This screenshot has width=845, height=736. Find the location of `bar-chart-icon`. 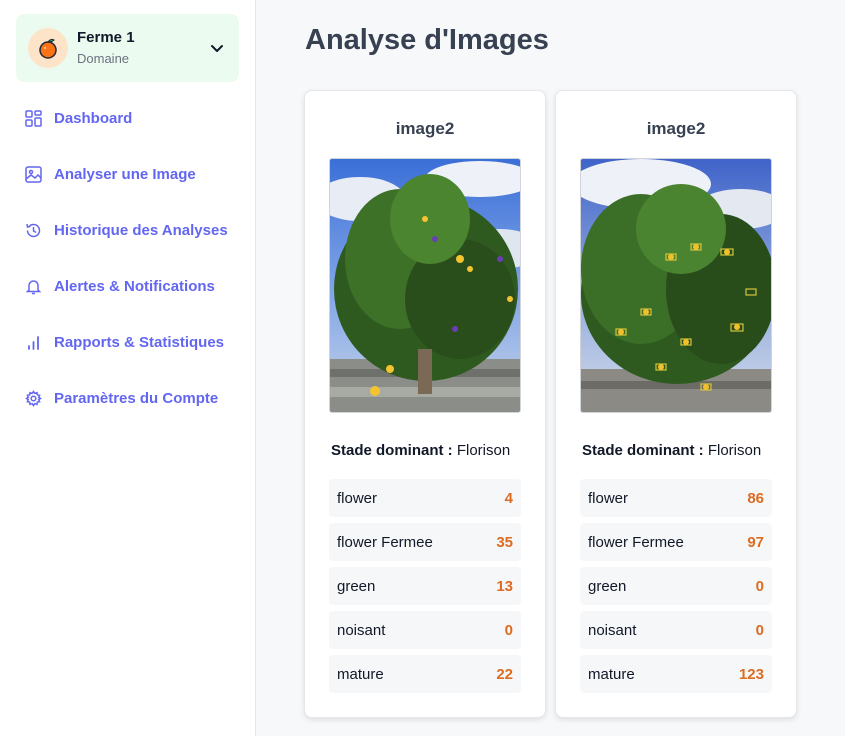

bar-chart-icon is located at coordinates (33, 342).